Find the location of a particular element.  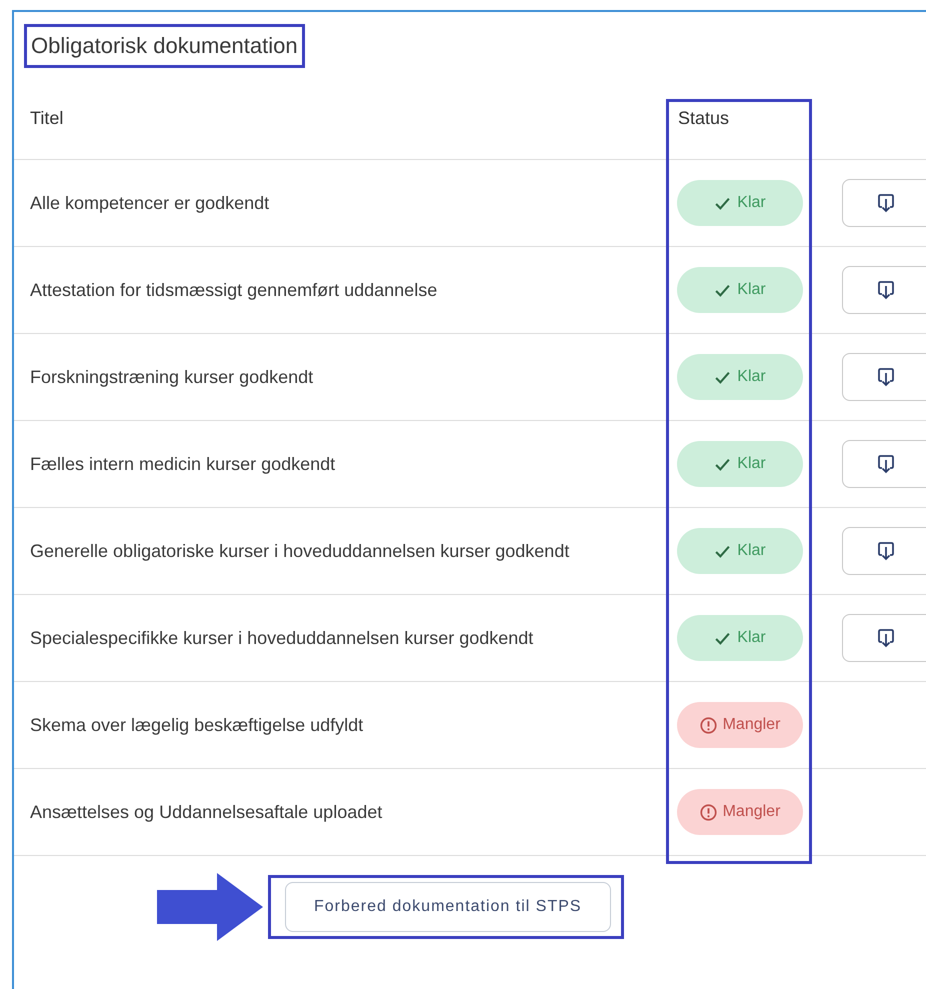

row-title: Forskningstræning kurser godkendt is located at coordinates (172, 377).